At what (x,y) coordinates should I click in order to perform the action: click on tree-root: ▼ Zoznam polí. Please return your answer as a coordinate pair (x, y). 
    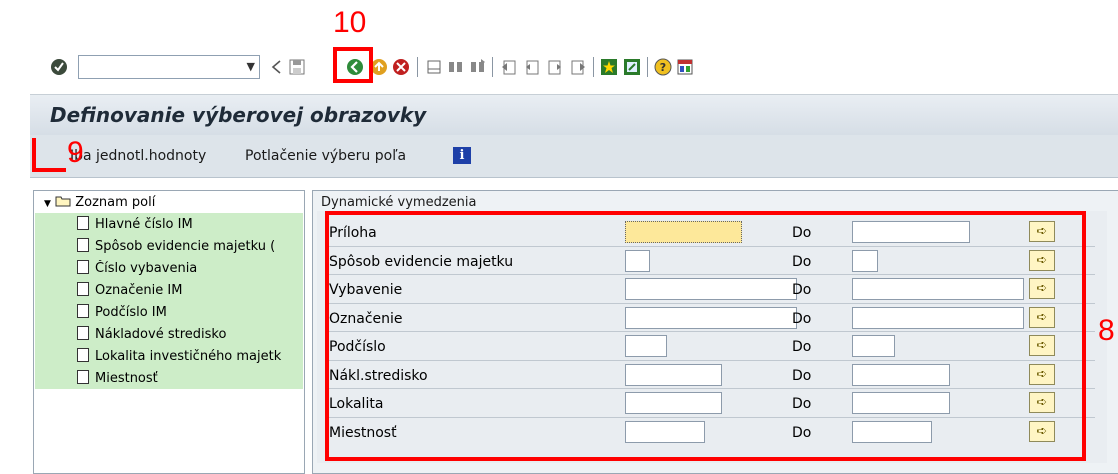
    Looking at the image, I should click on (99, 202).